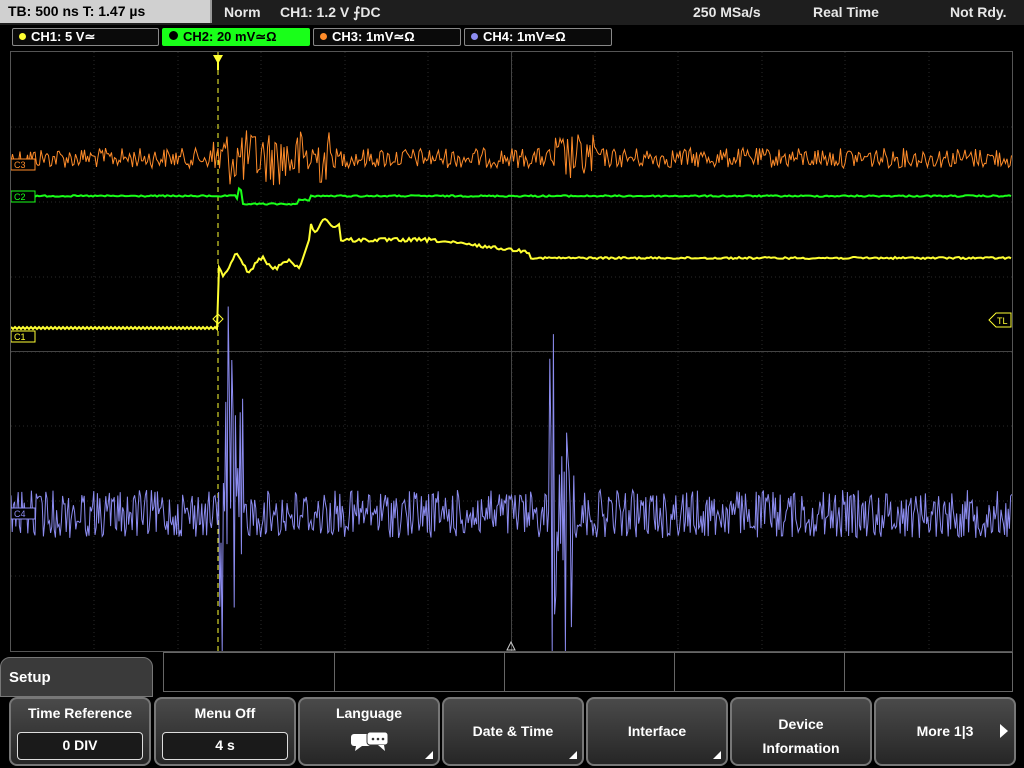 This screenshot has width=1024, height=768. Describe the element at coordinates (22, 36) in the screenshot. I see `ch1-dot-icon` at that location.